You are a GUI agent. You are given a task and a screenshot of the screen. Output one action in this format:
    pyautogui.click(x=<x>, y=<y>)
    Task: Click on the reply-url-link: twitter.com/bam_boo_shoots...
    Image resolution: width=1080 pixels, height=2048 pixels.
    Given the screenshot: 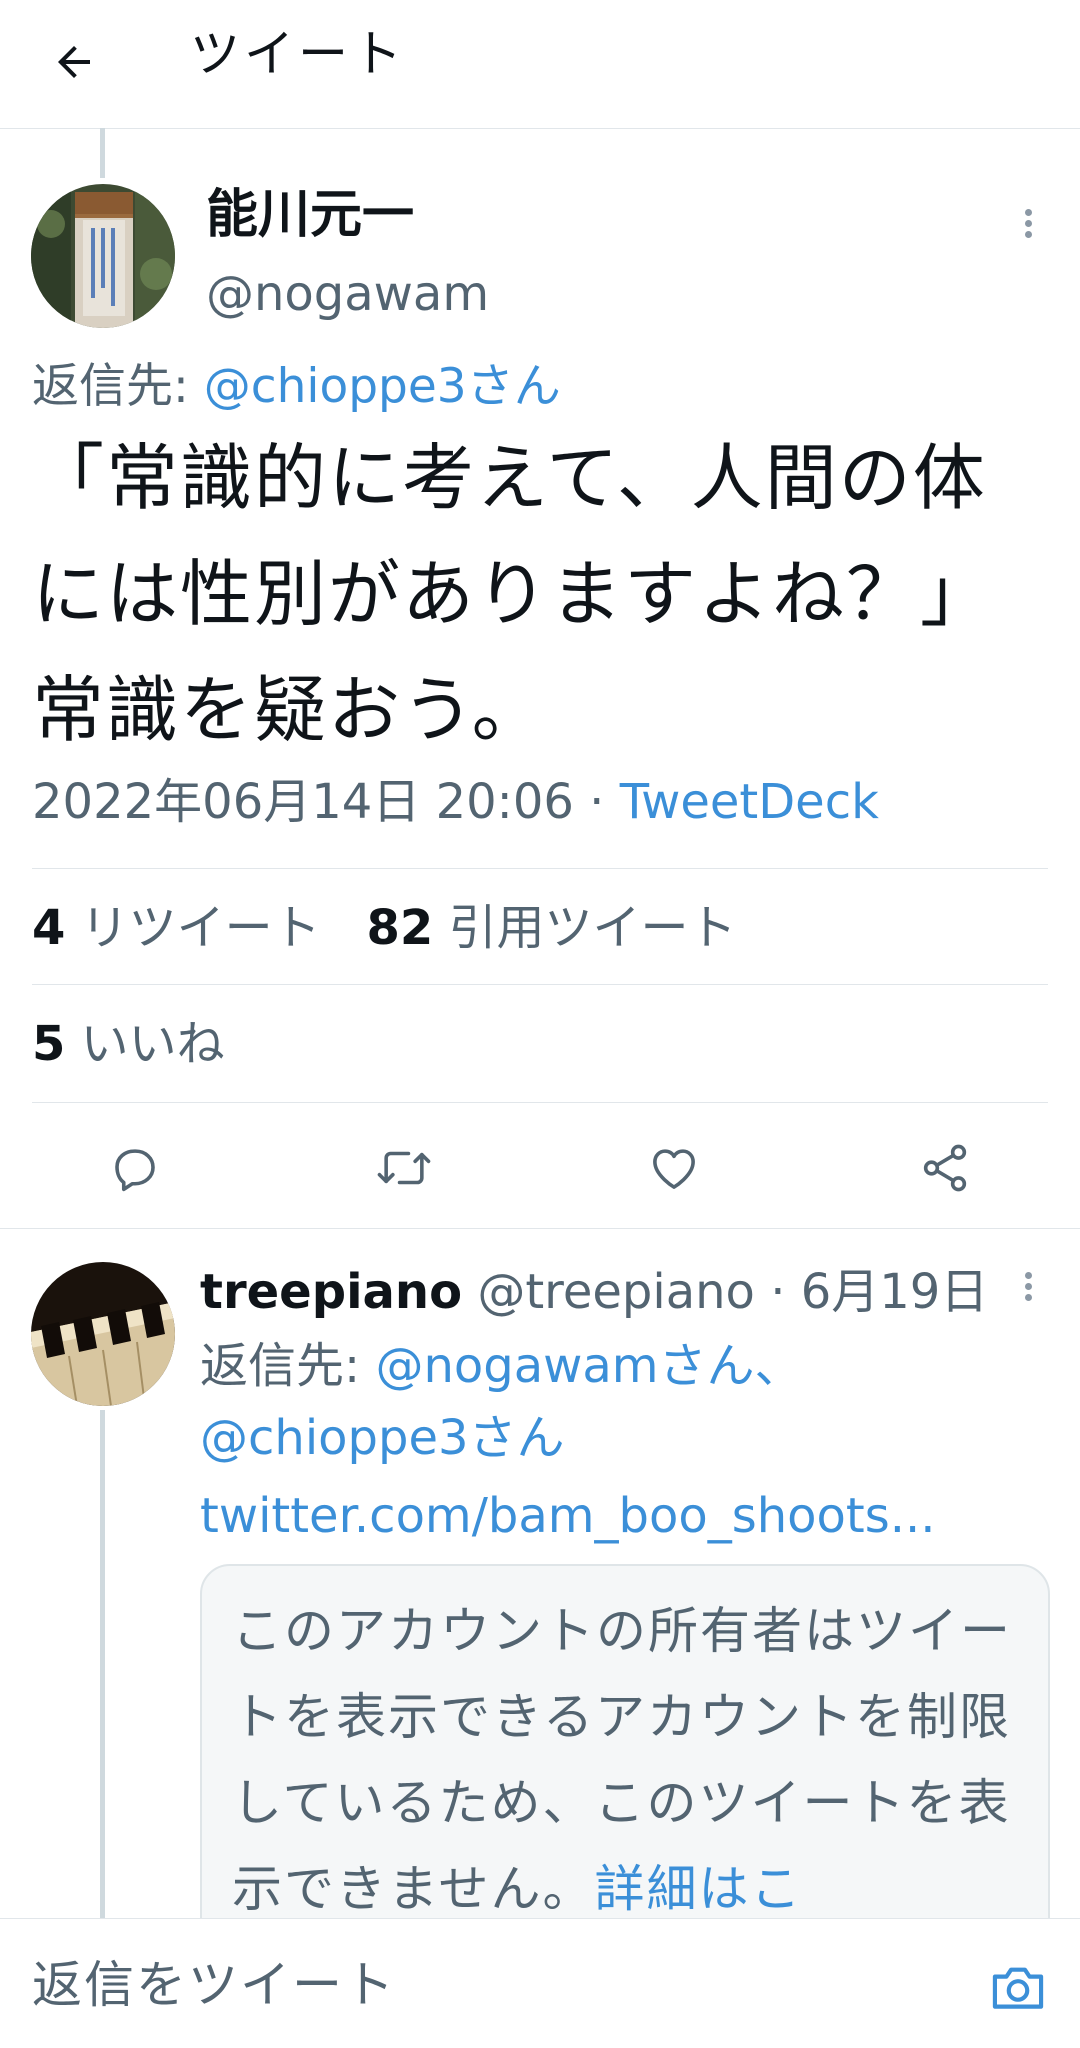 What is the action you would take?
    pyautogui.click(x=567, y=1516)
    